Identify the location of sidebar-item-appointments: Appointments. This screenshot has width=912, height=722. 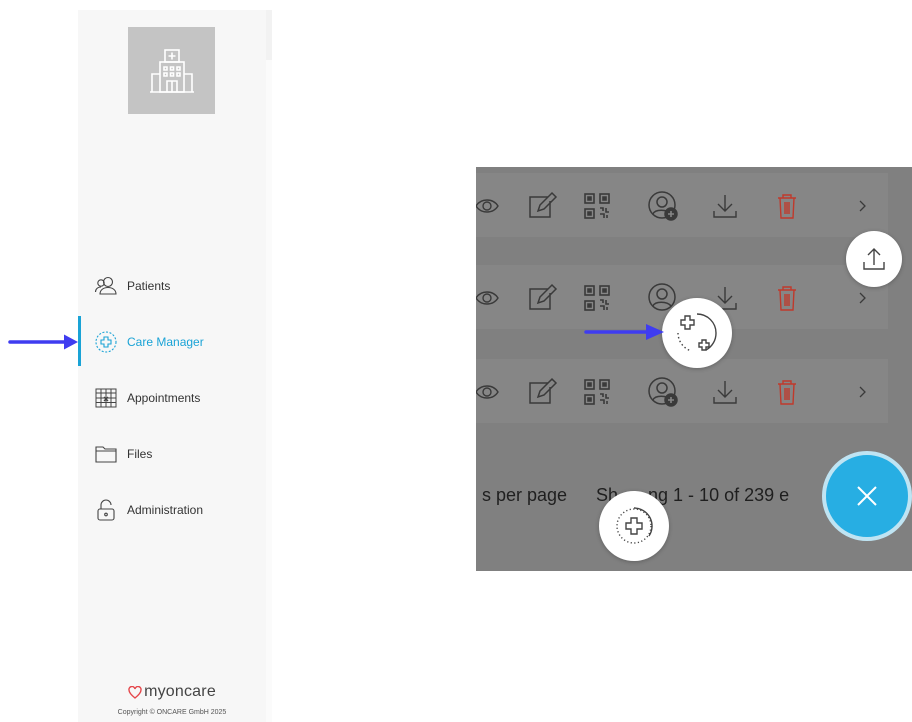
(172, 398).